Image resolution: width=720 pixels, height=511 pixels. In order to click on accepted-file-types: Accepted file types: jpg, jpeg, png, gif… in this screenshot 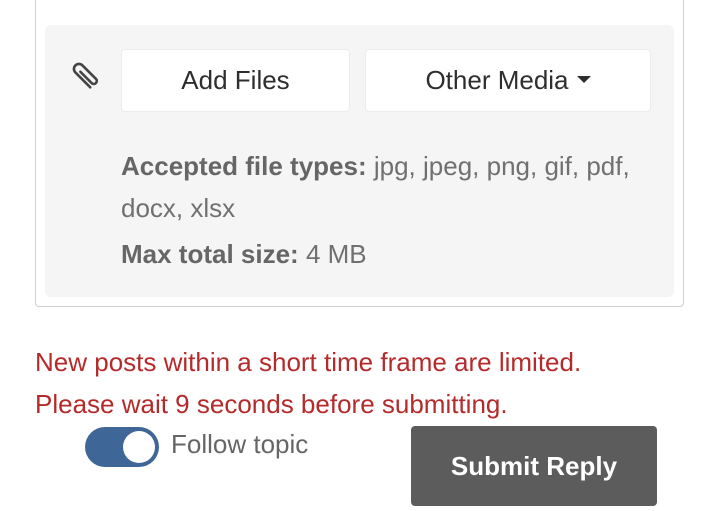, I will do `click(391, 187)`.